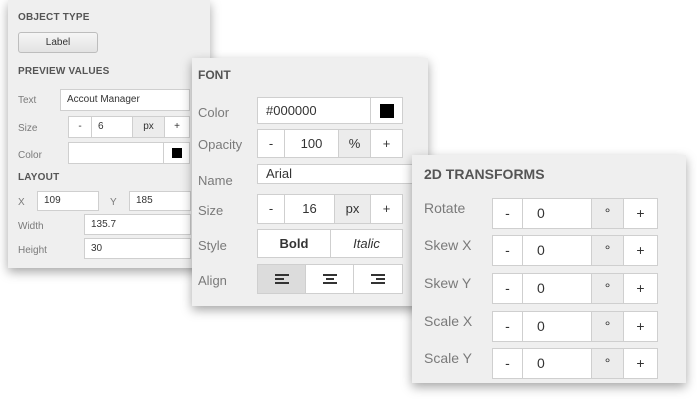 The image size is (697, 405). What do you see at coordinates (448, 358) in the screenshot?
I see `scale-y-label: Scale Y` at bounding box center [448, 358].